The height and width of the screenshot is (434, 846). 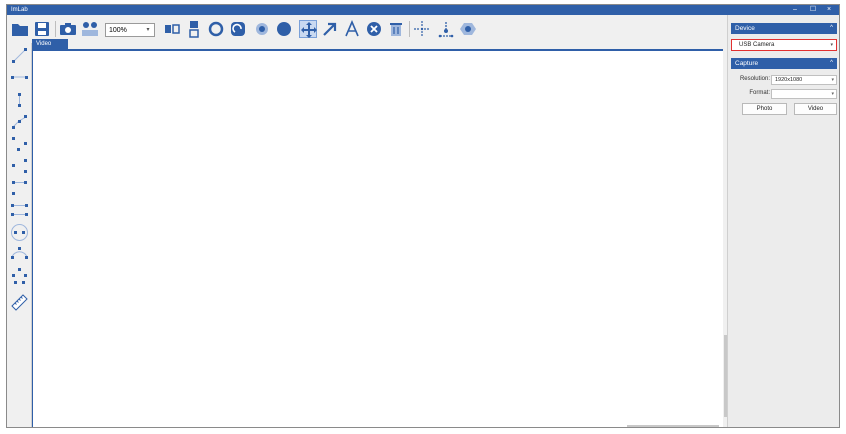 I want to click on trash-icon, so click(x=396, y=29).